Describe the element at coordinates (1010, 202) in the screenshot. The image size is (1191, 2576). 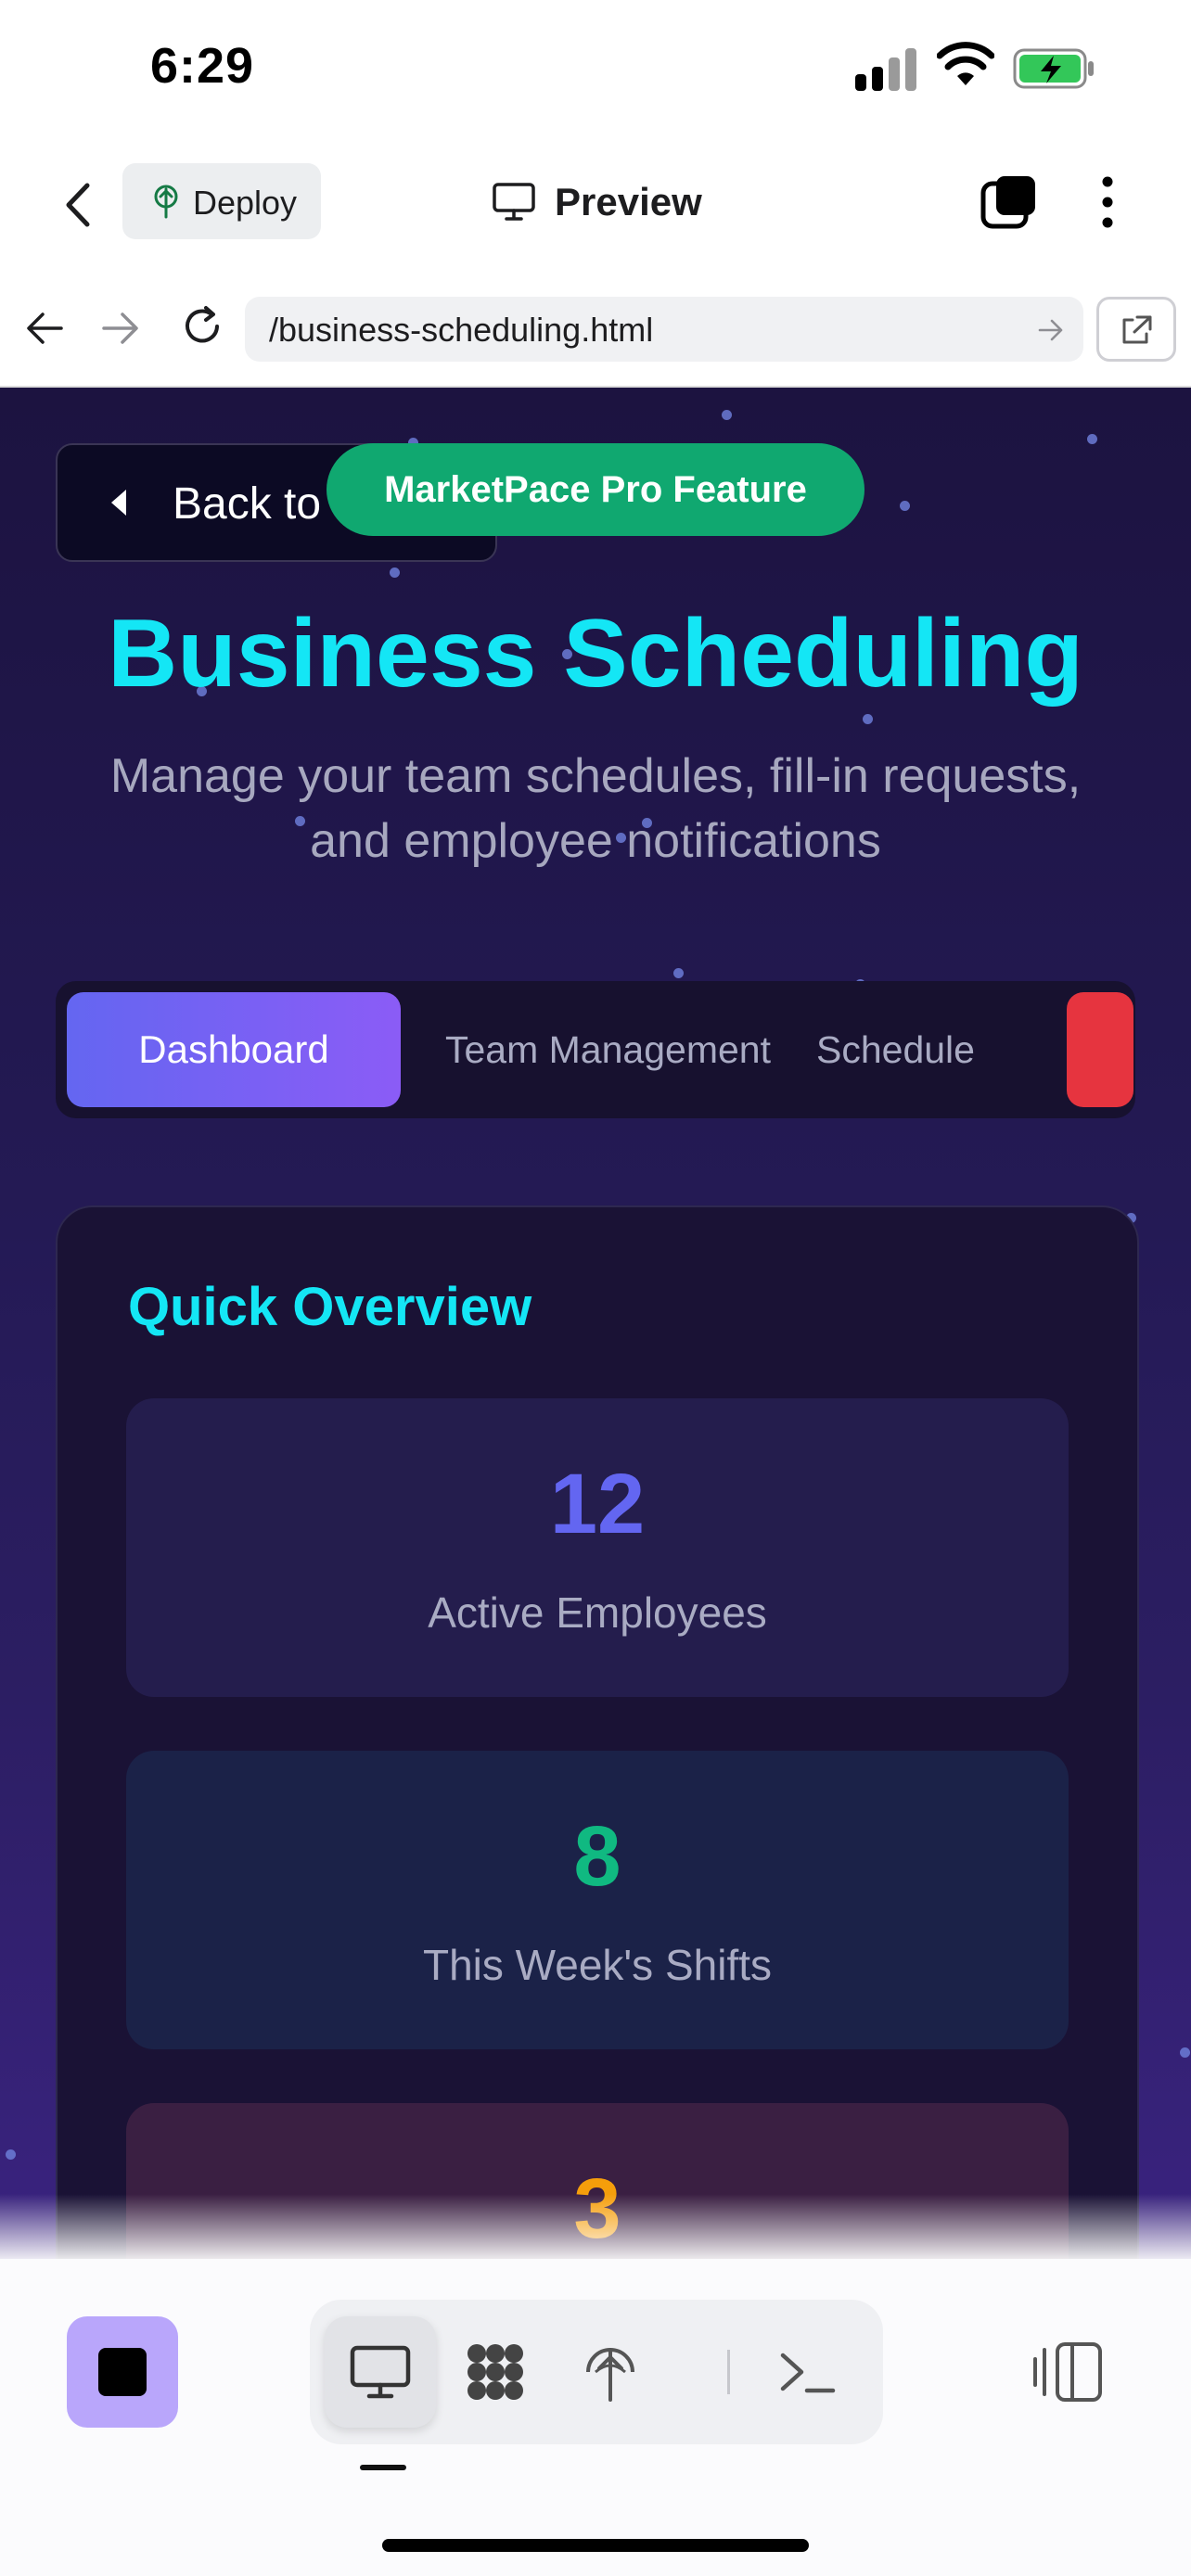
I see `tabs-icon` at that location.